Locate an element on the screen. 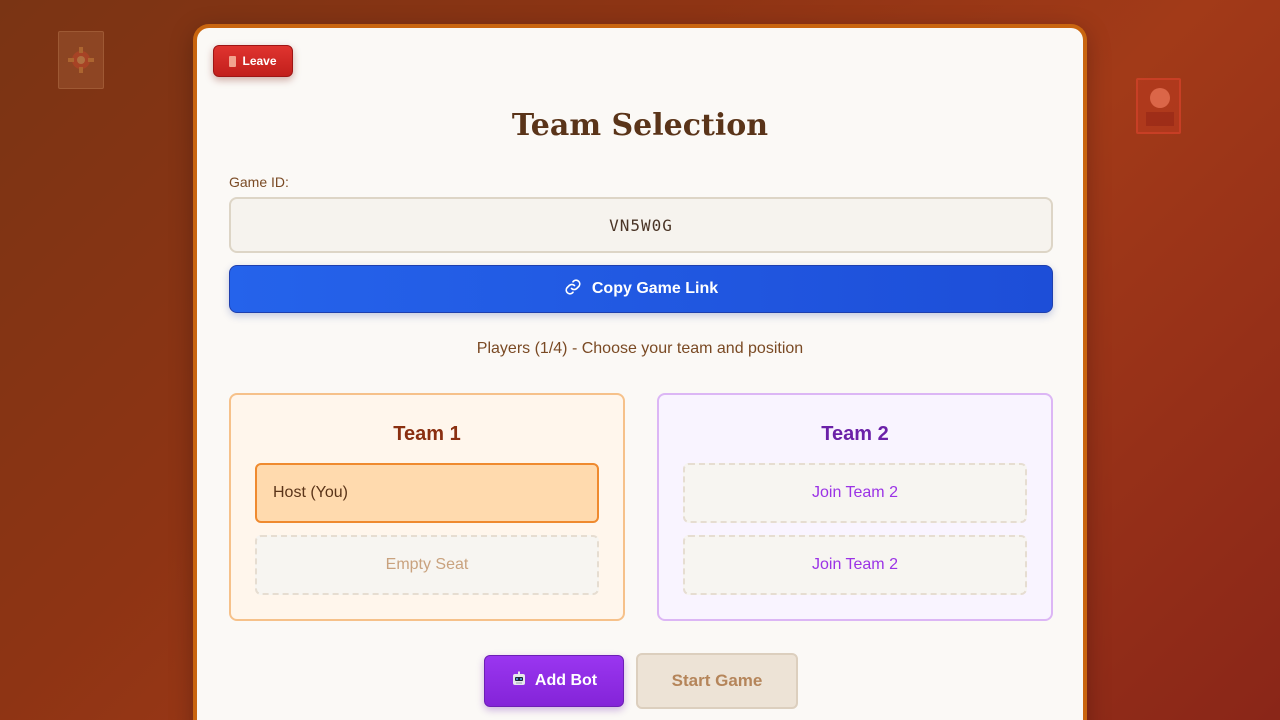 The width and height of the screenshot is (1280, 720). game-id-label: Game ID: is located at coordinates (259, 182).